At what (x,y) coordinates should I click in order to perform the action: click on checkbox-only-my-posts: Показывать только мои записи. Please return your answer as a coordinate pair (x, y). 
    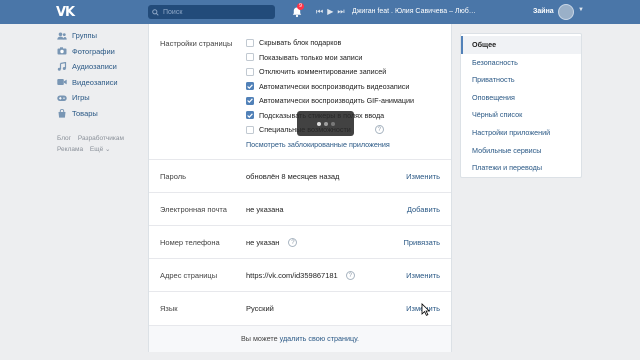
    Looking at the image, I should click on (304, 57).